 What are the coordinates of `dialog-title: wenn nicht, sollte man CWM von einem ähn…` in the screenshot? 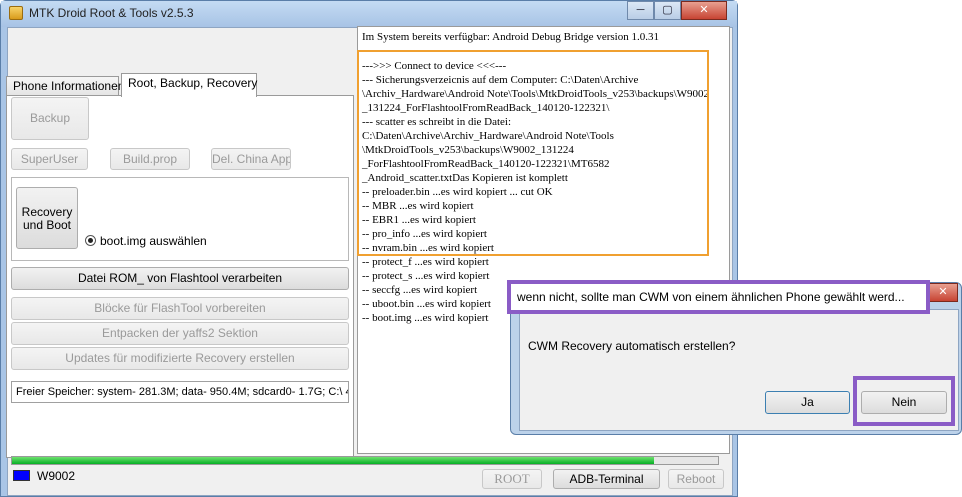 It's located at (718, 297).